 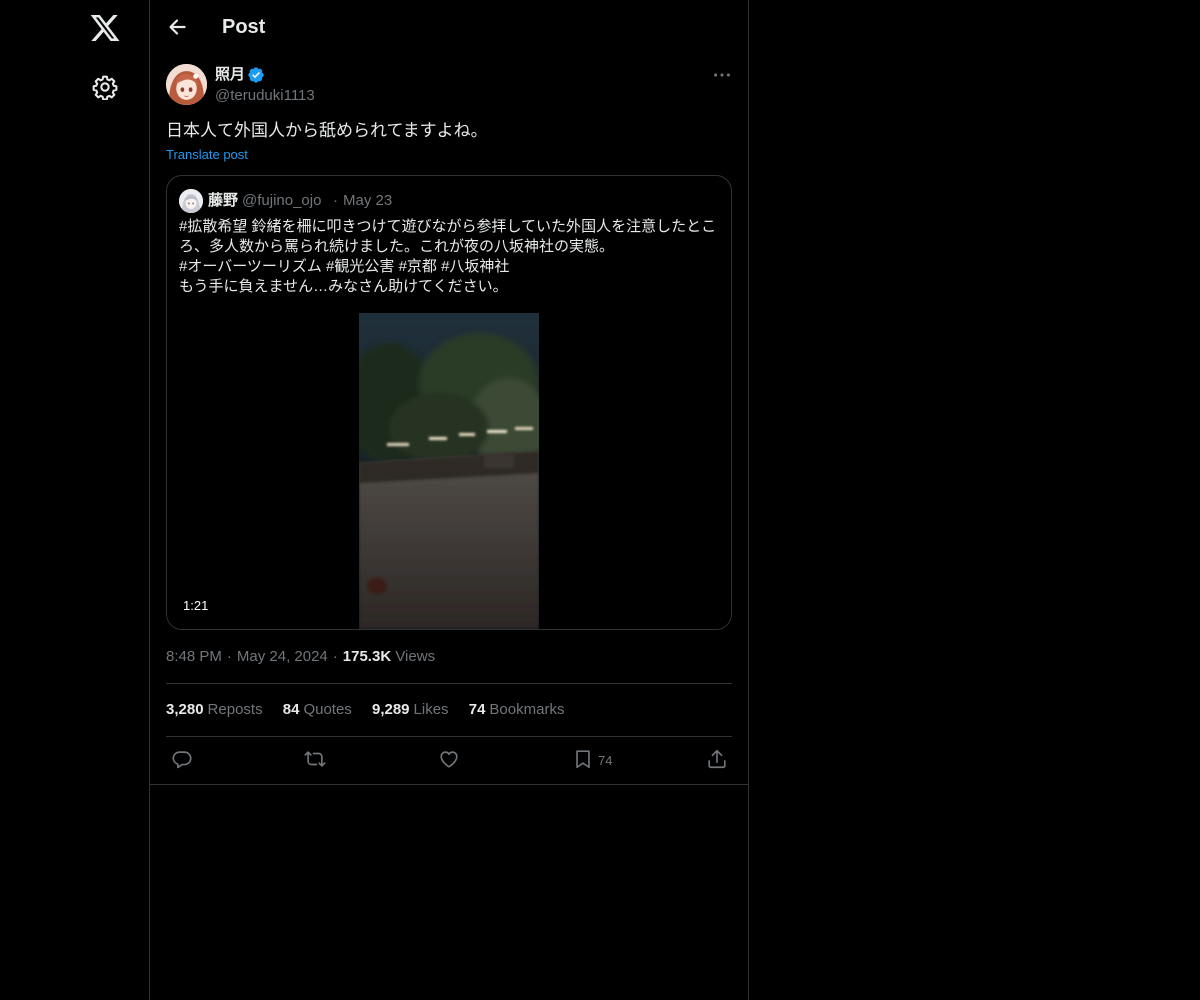 What do you see at coordinates (410, 709) in the screenshot?
I see `likes-stat: 9,289 Likes` at bounding box center [410, 709].